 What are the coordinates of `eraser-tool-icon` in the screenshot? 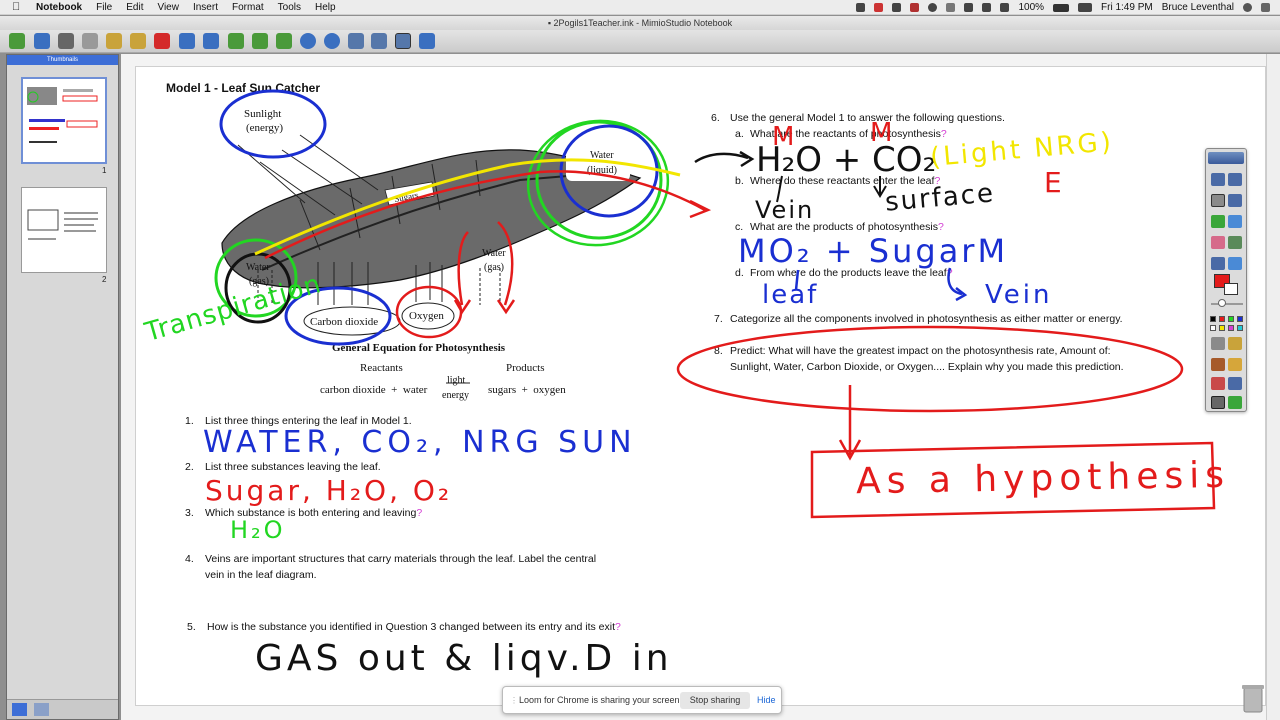 It's located at (1218, 242).